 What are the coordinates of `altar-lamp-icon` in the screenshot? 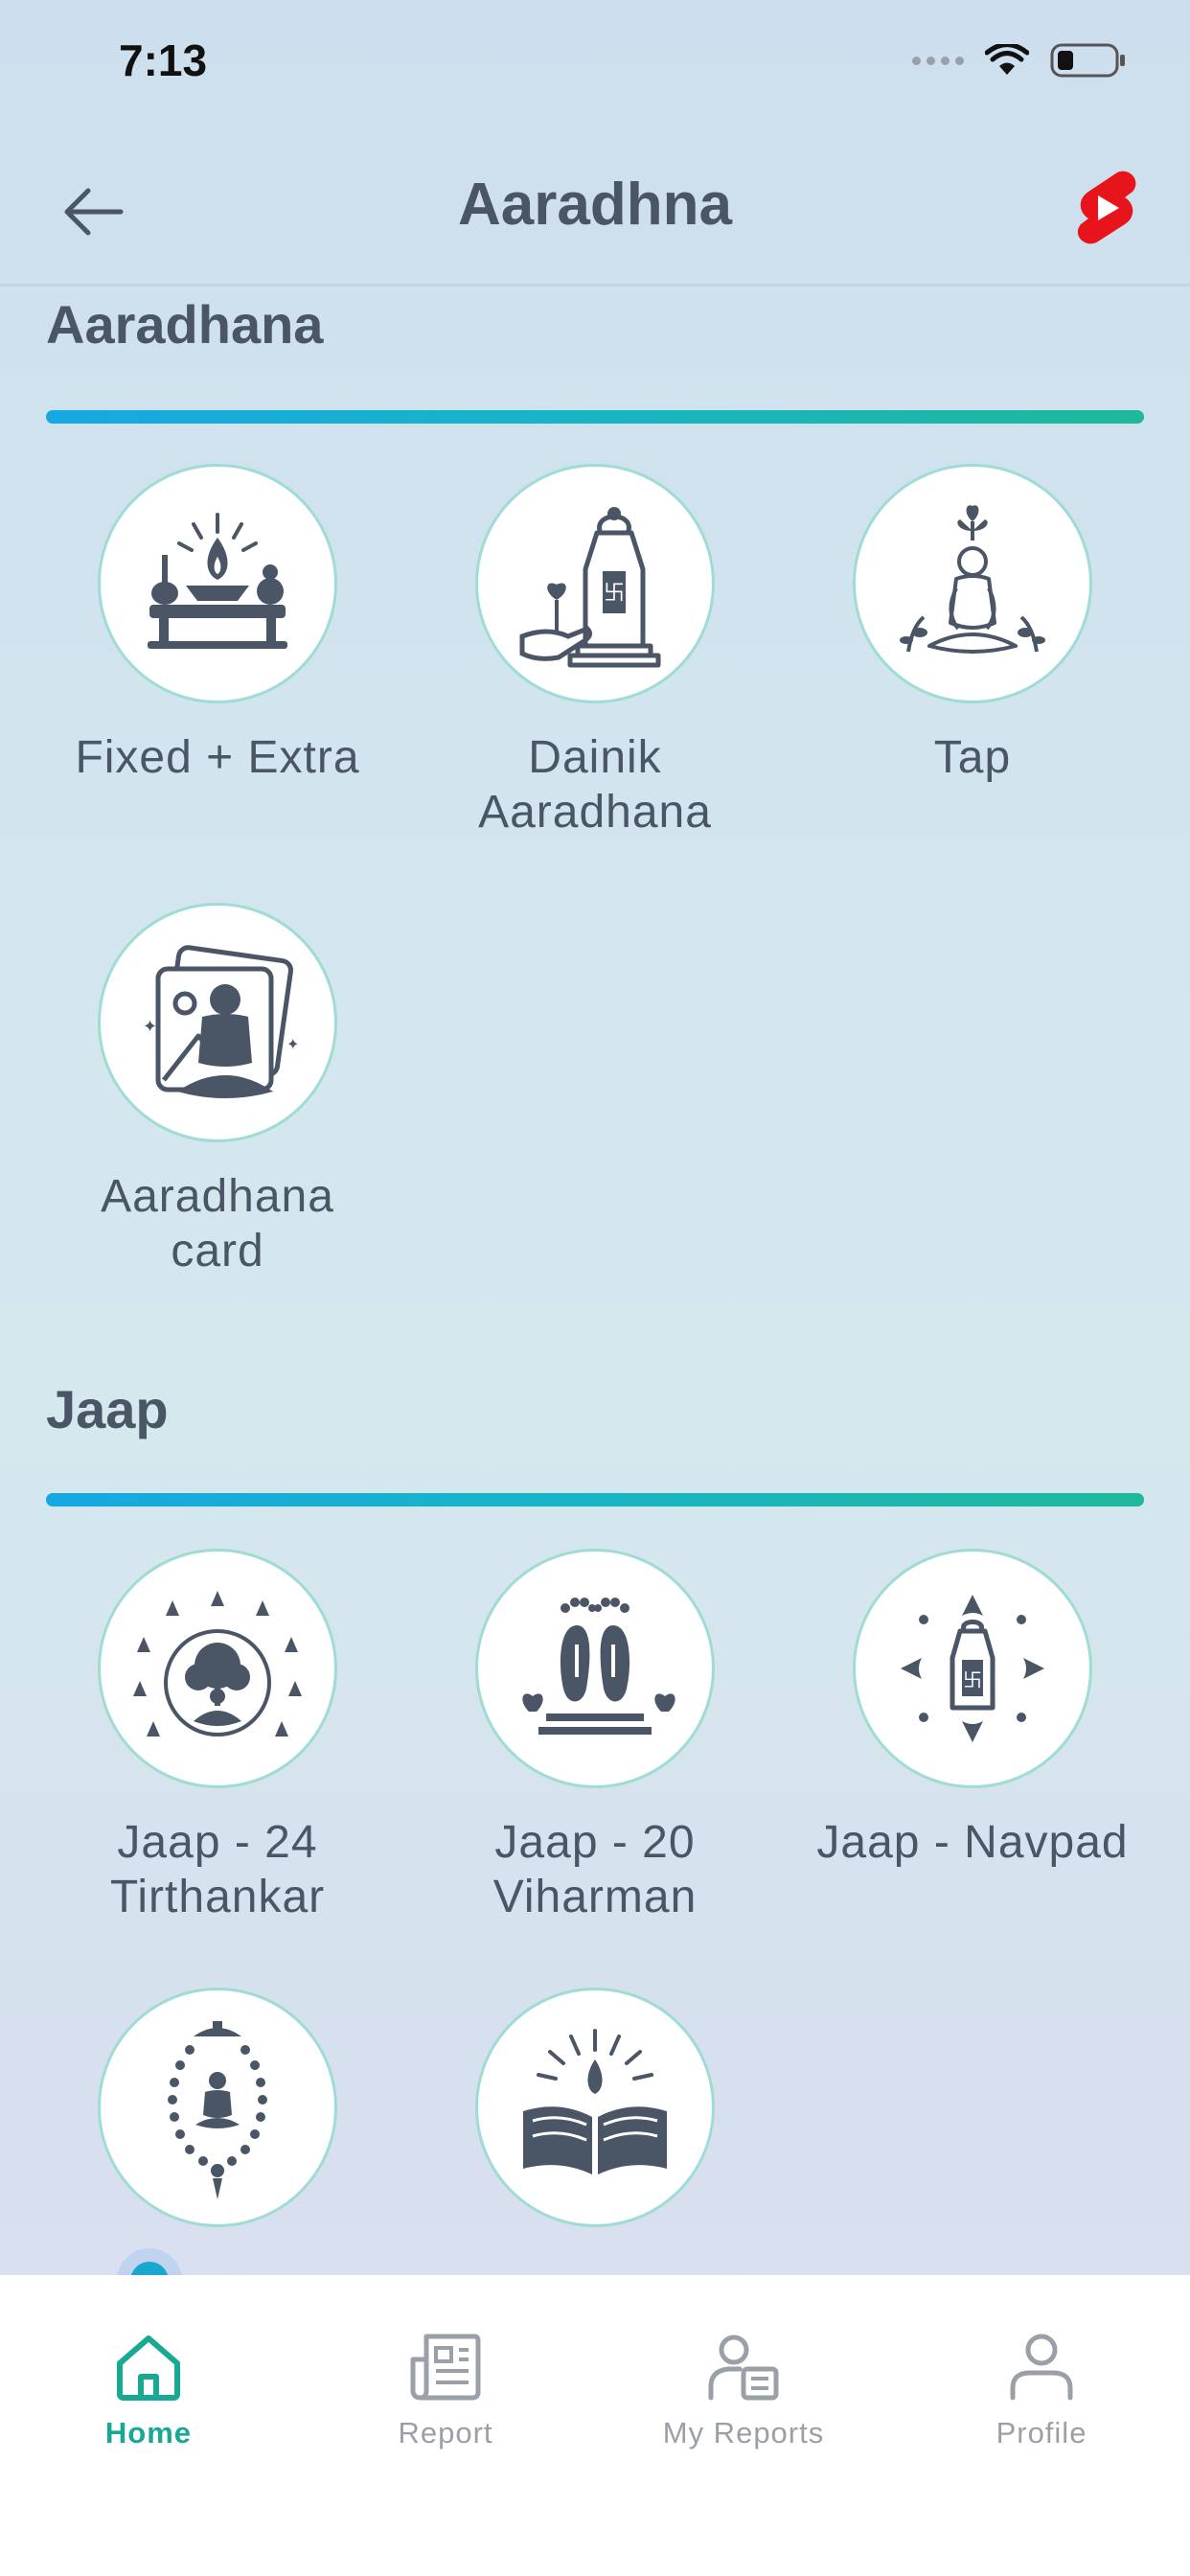 It's located at (218, 581).